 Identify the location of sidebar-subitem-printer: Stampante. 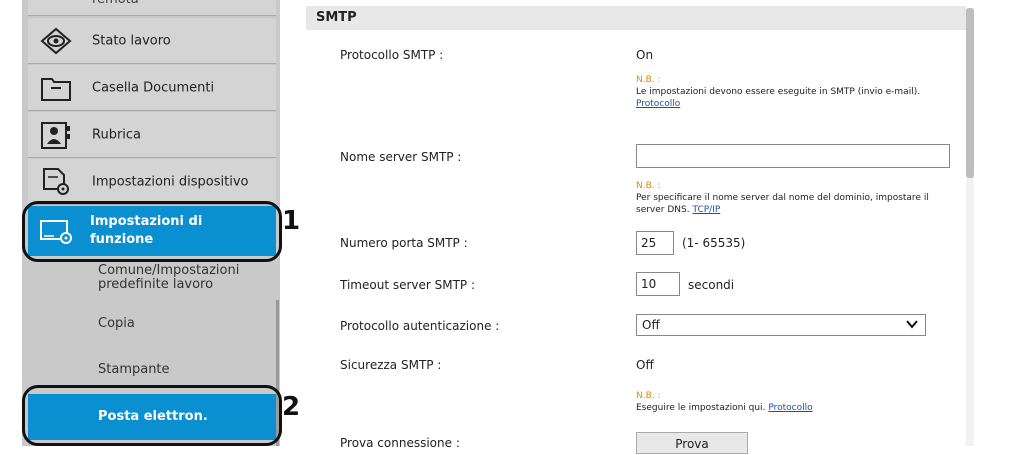
(152, 370).